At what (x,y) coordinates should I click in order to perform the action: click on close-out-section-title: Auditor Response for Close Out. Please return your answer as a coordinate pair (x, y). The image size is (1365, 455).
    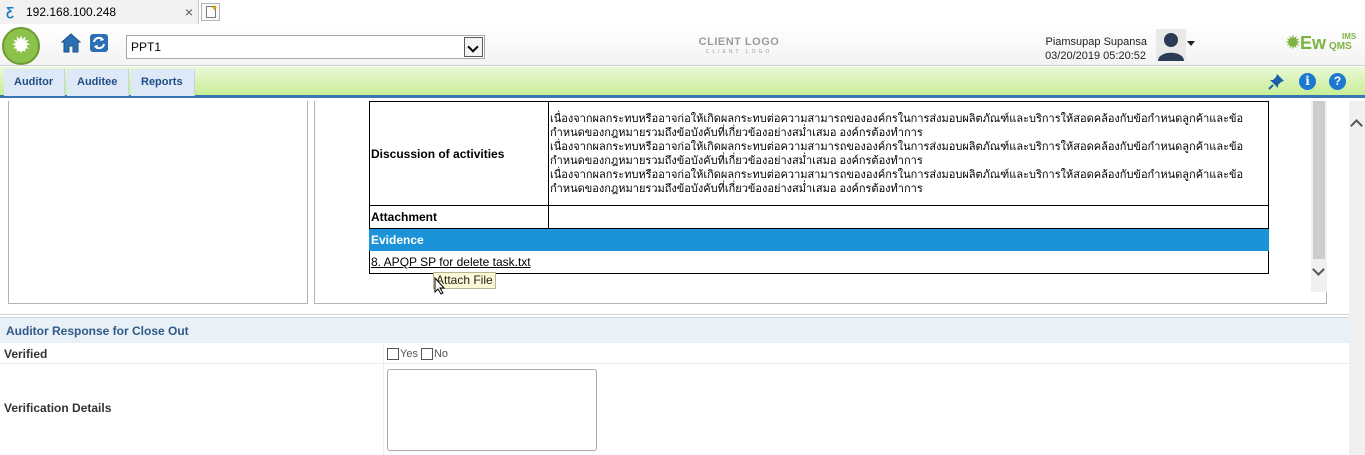
    Looking at the image, I should click on (674, 330).